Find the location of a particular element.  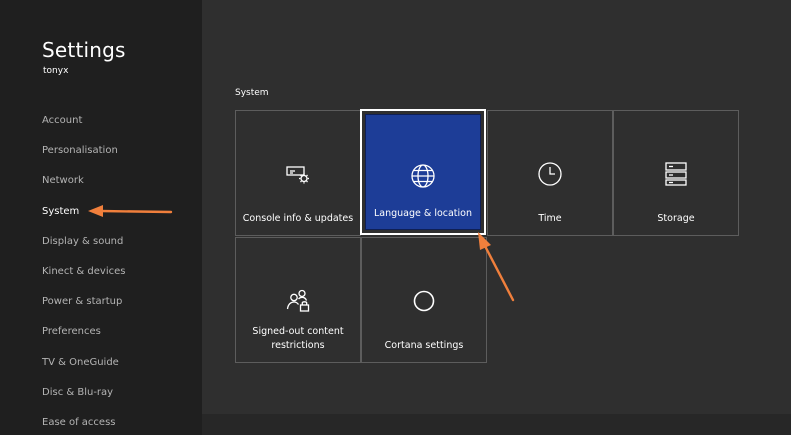

tile-storage: Storage is located at coordinates (676, 173).